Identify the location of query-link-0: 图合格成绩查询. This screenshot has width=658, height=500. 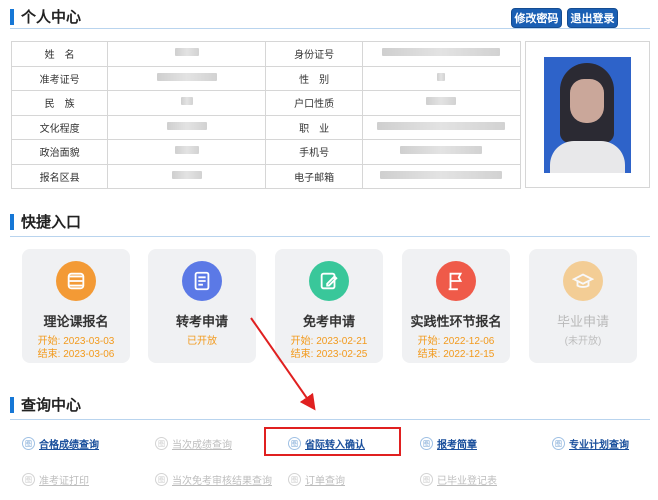
(60, 443).